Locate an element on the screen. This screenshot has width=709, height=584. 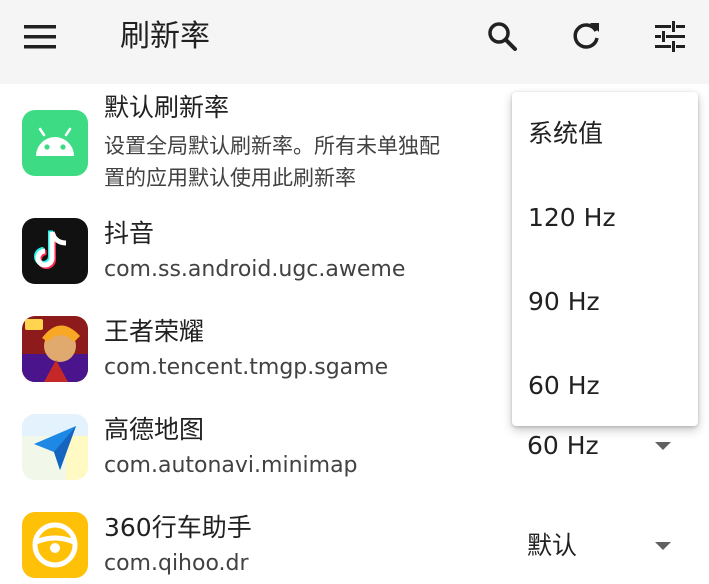
app-package: com.tencent.tmgp.sgame is located at coordinates (246, 367).